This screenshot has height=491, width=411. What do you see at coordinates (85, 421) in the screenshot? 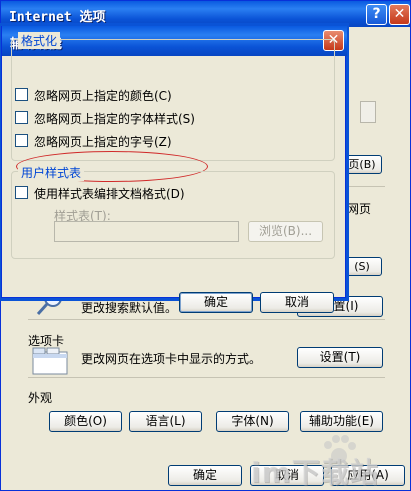
I see `colors-button: 颜色(O)` at bounding box center [85, 421].